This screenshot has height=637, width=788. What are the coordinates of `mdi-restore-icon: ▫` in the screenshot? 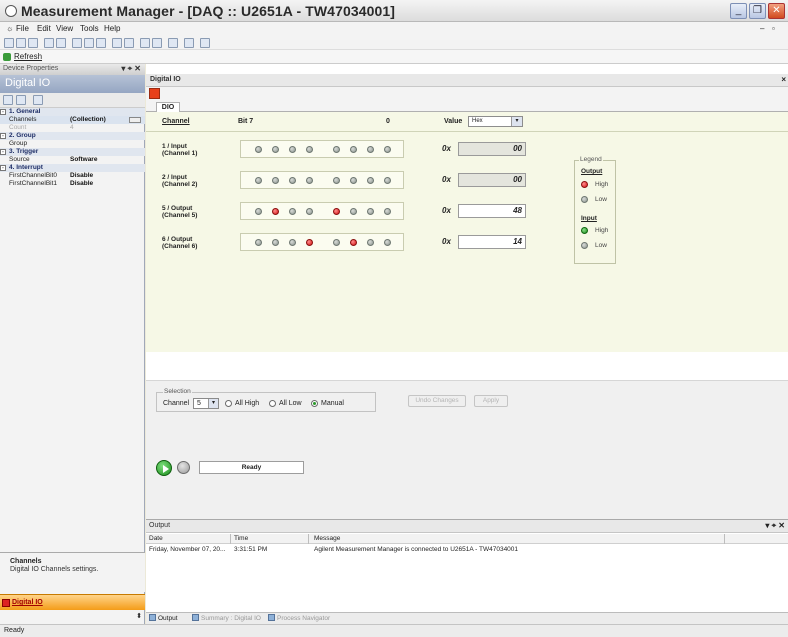 It's located at (773, 28).